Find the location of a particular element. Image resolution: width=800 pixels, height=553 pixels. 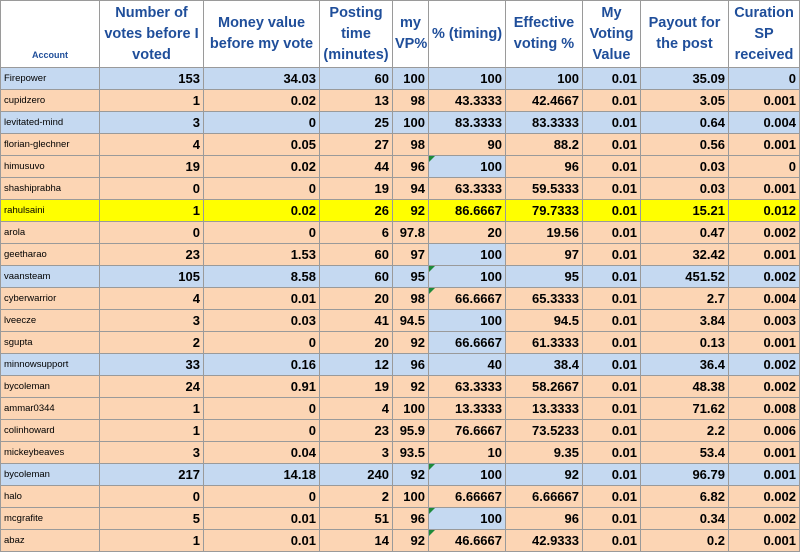

payout-cell: 0.03 is located at coordinates (684, 188).